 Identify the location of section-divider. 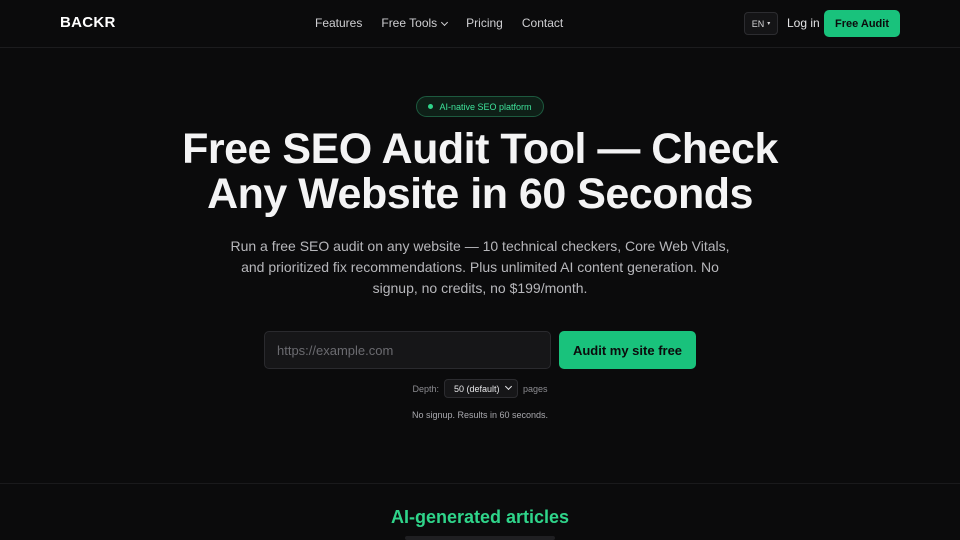
(480, 483).